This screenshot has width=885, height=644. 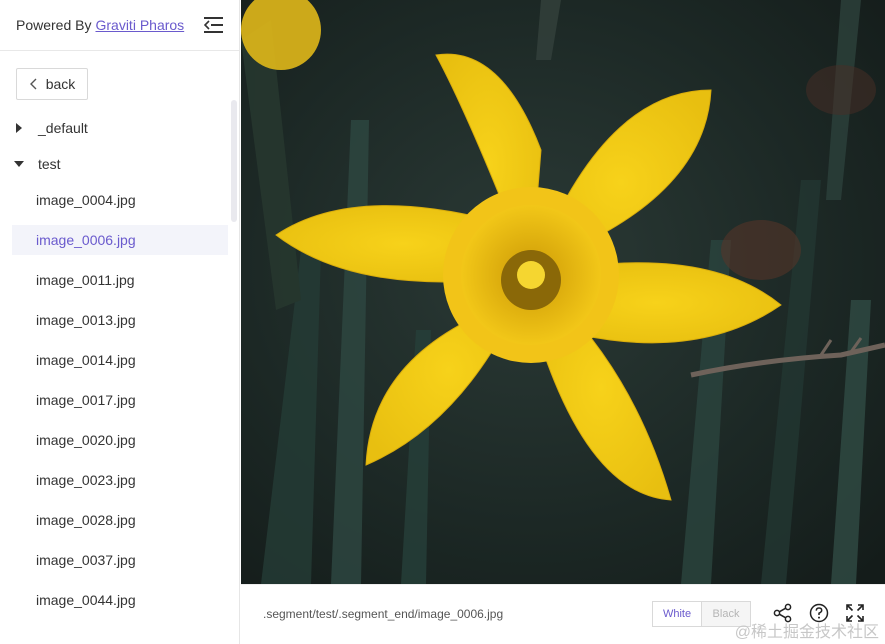 I want to click on file-item: image_0004.jpg, so click(x=120, y=200).